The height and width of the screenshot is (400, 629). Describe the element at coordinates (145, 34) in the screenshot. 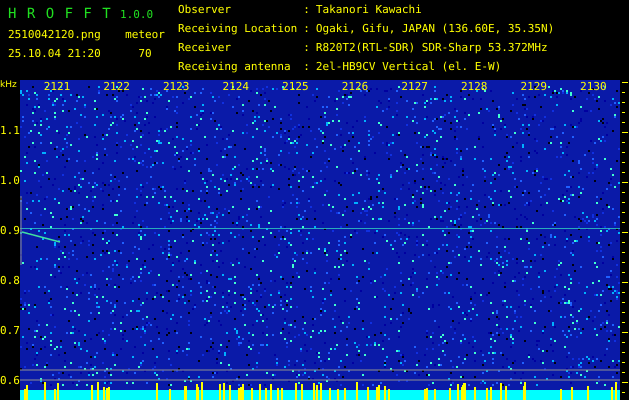

I see `detection-label: meteor` at that location.